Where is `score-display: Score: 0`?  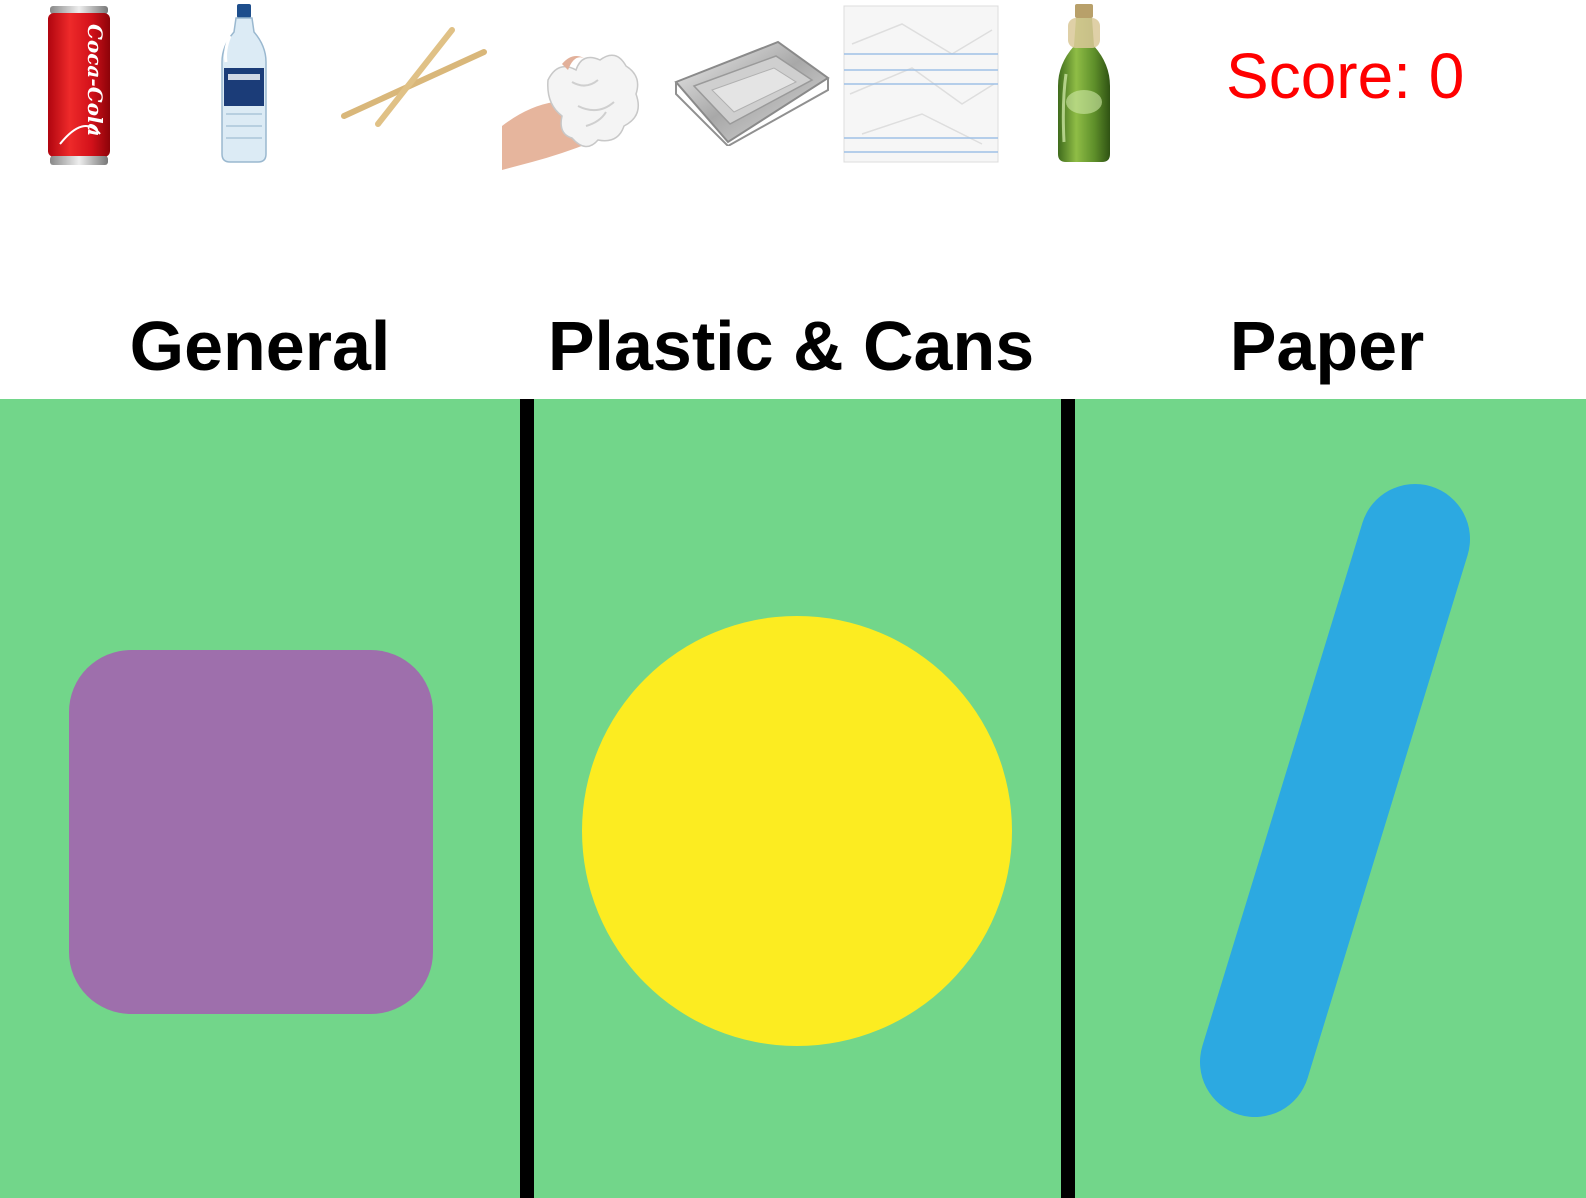
score-display: Score: 0 is located at coordinates (1345, 76).